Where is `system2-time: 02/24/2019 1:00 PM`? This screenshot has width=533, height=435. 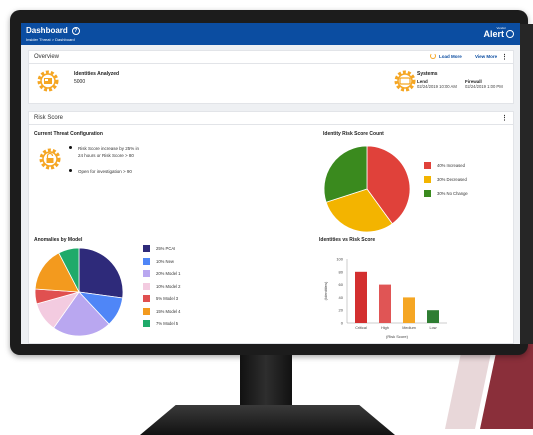 system2-time: 02/24/2019 1:00 PM is located at coordinates (484, 86).